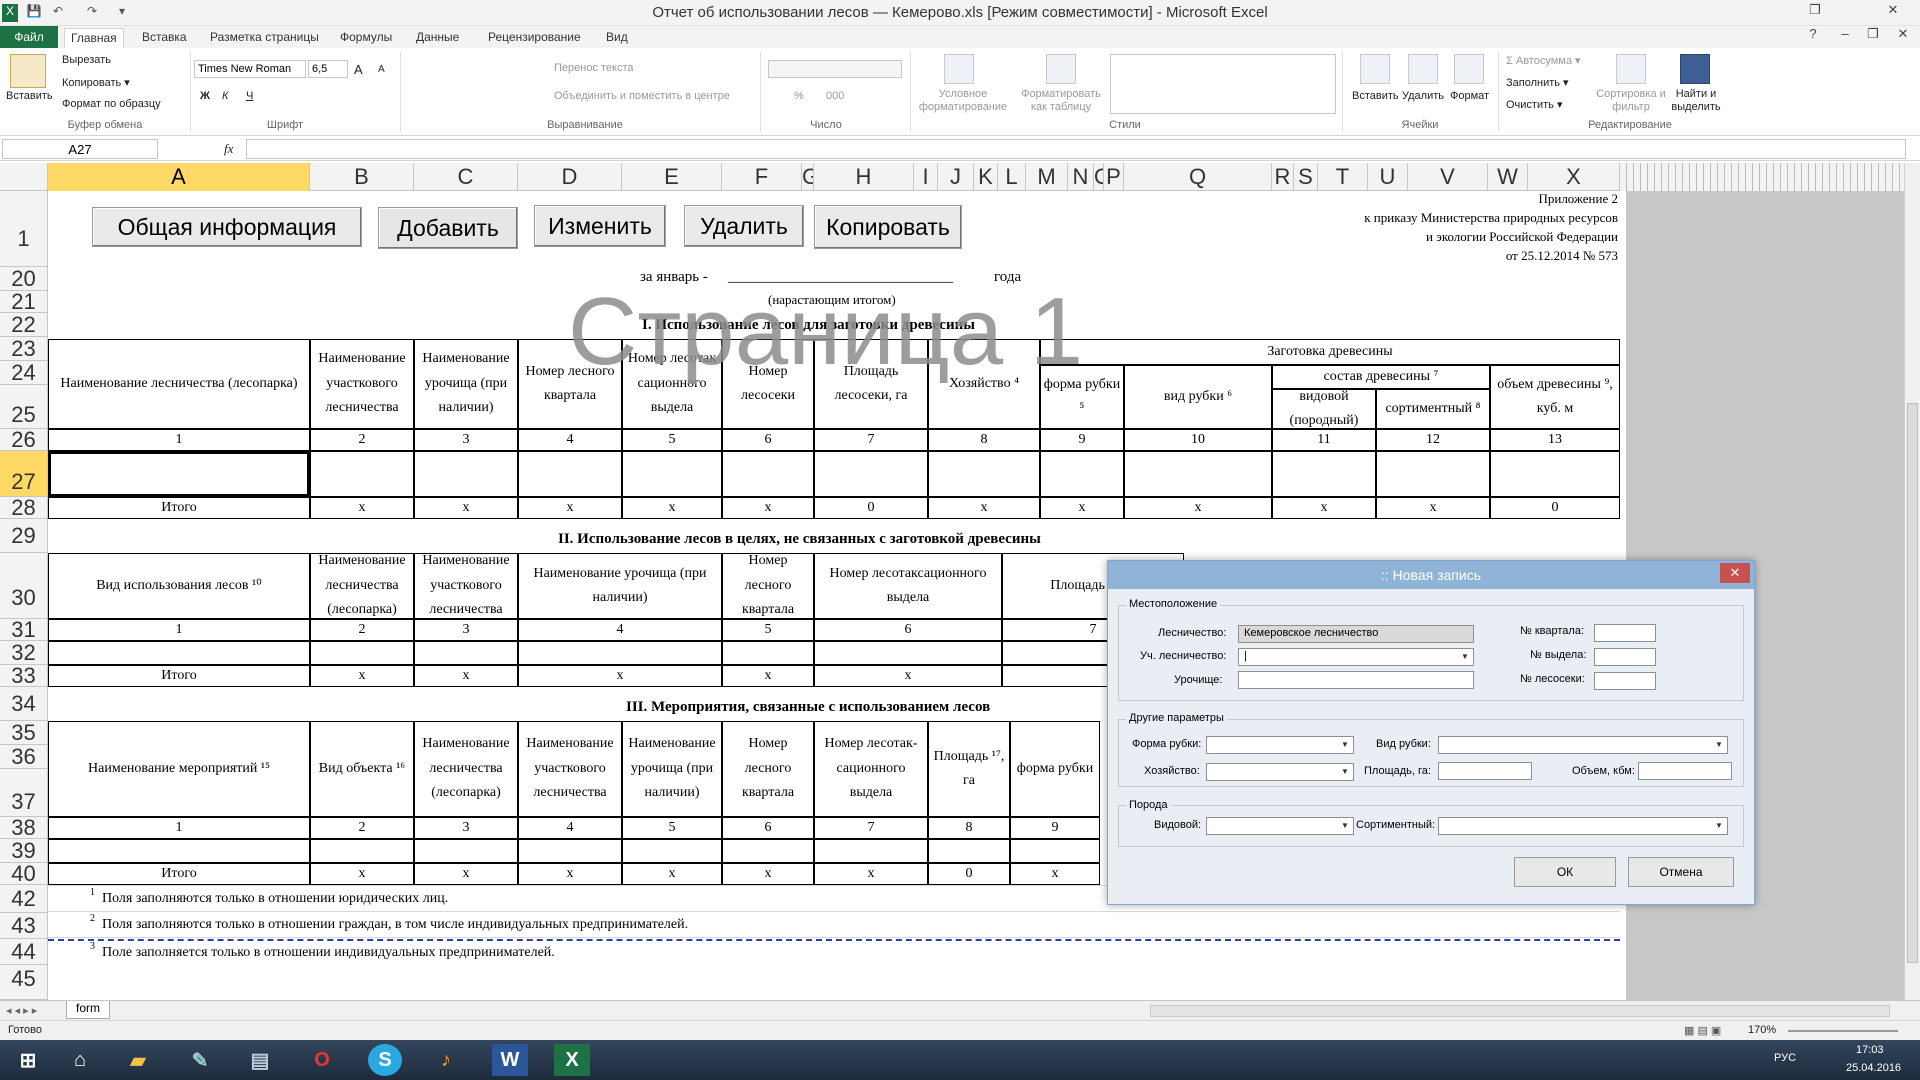  I want to click on selected-cell-a27, so click(179, 474).